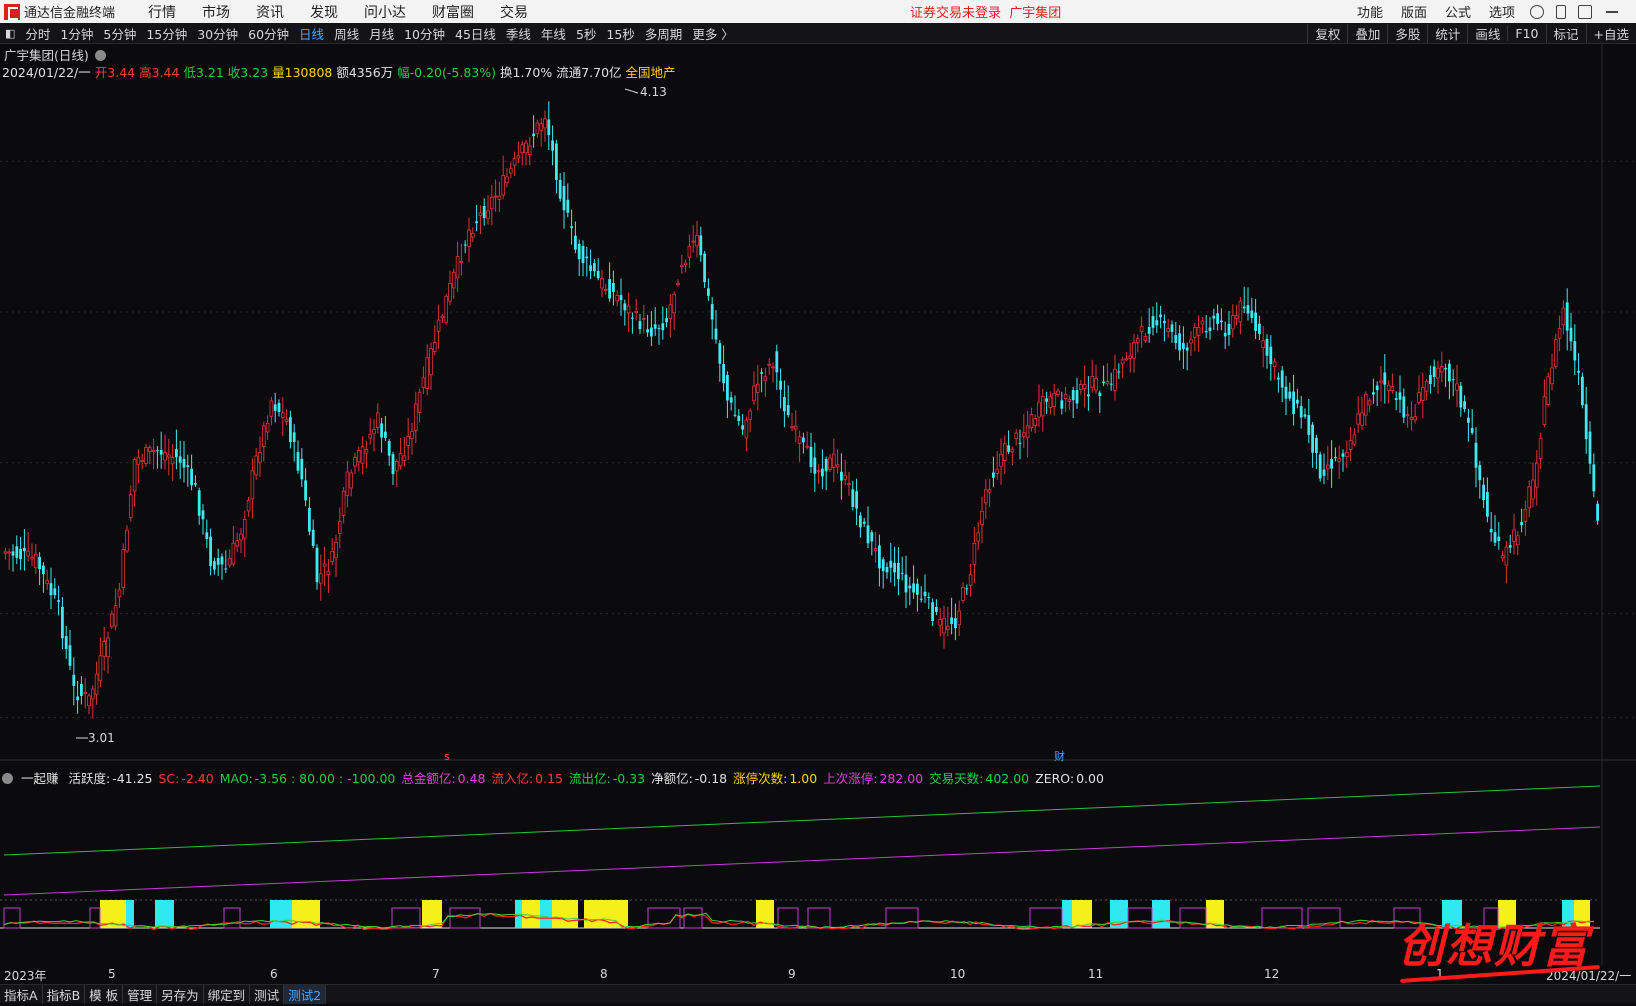  What do you see at coordinates (180, 994) in the screenshot?
I see `tab-lingcunwei: 另存为` at bounding box center [180, 994].